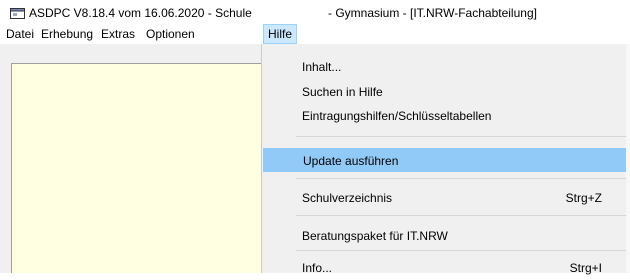 This screenshot has height=280, width=630. What do you see at coordinates (583, 198) in the screenshot?
I see `menu-item-shortcut: Strg+Z` at bounding box center [583, 198].